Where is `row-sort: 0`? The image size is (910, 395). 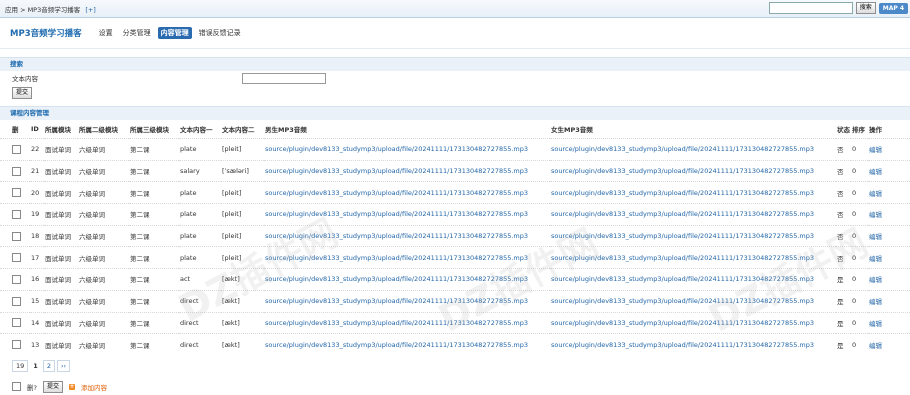 row-sort: 0 is located at coordinates (854, 214).